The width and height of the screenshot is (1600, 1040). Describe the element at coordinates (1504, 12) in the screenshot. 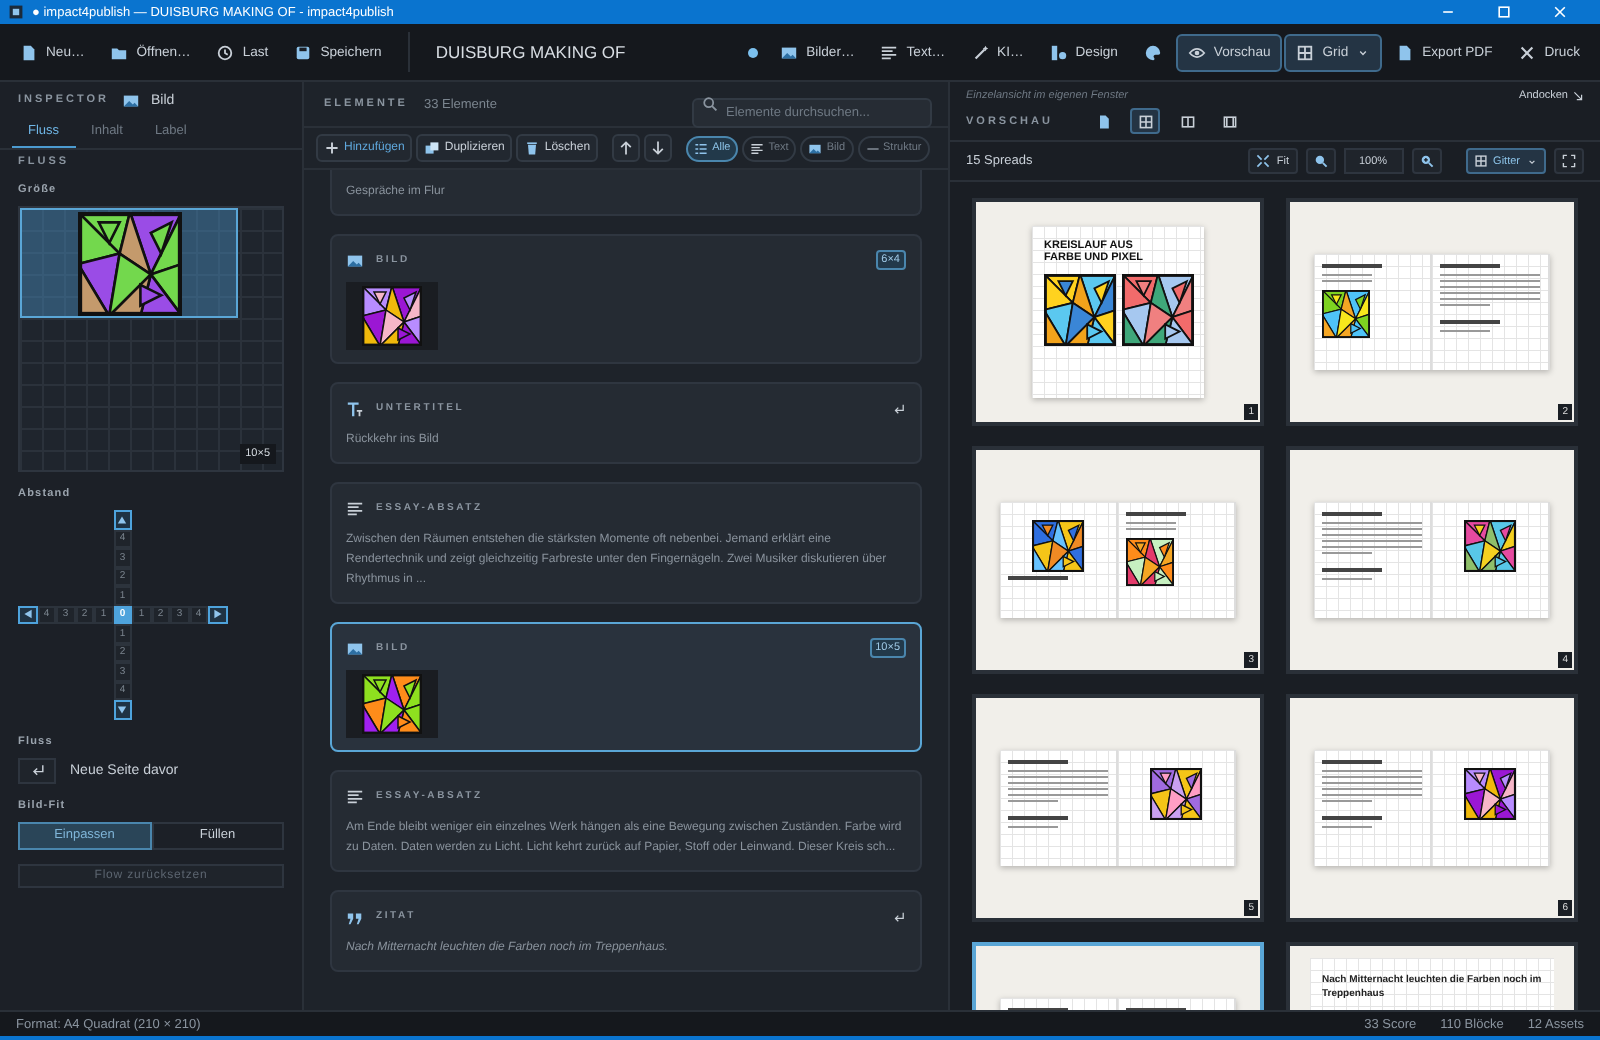

I see `maximize-icon` at that location.